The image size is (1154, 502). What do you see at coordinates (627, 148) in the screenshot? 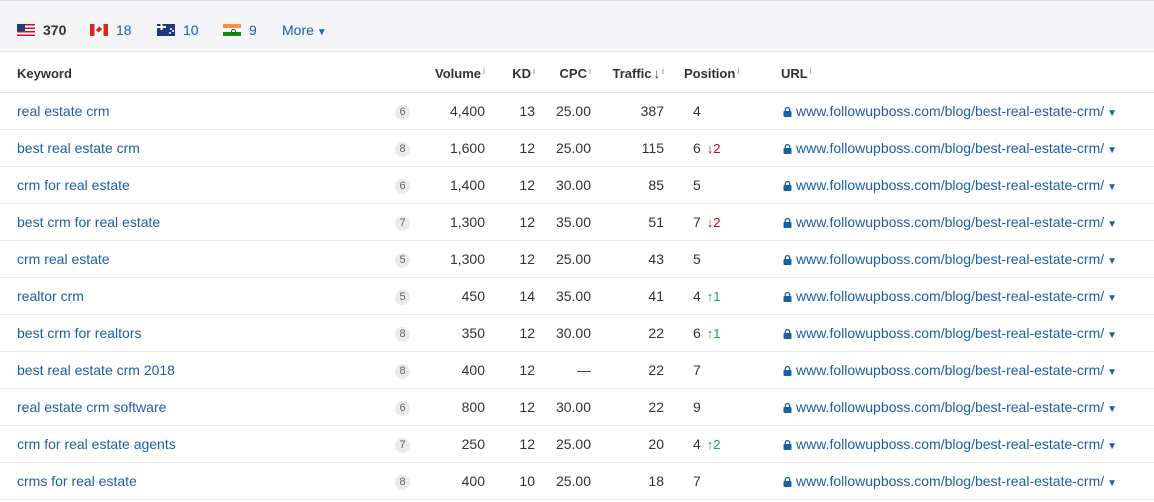
I see `traffic-cell: 115` at bounding box center [627, 148].